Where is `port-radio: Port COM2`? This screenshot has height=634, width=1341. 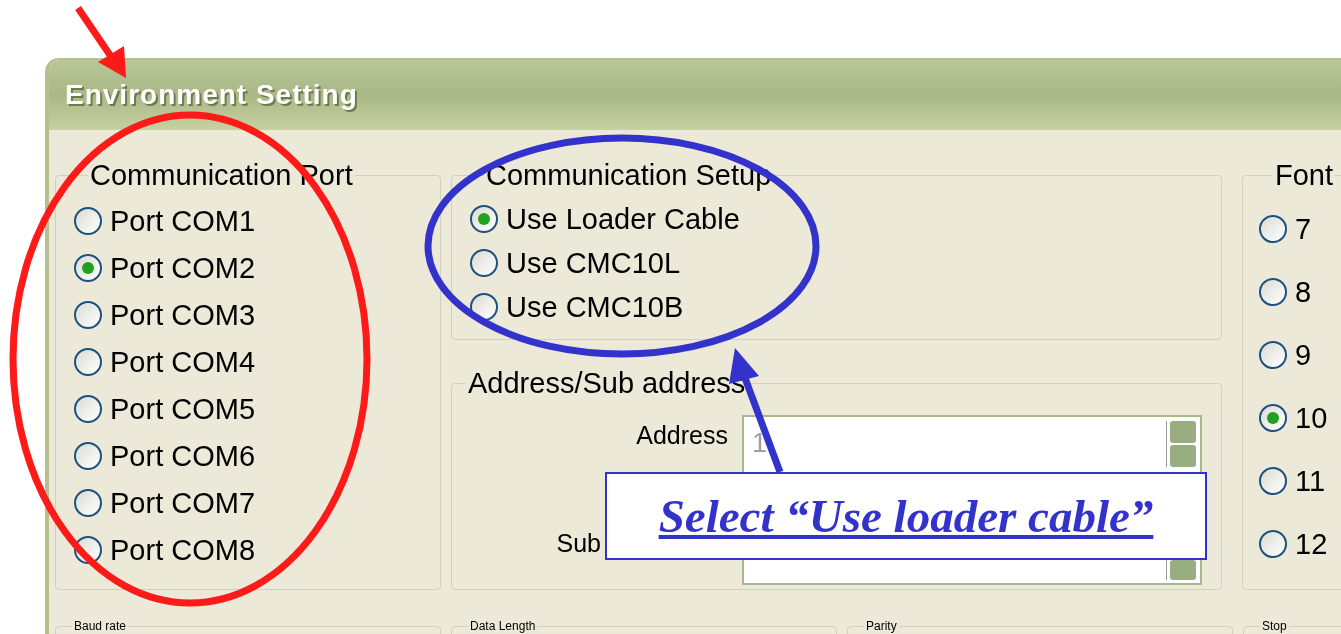 port-radio: Port COM2 is located at coordinates (165, 268).